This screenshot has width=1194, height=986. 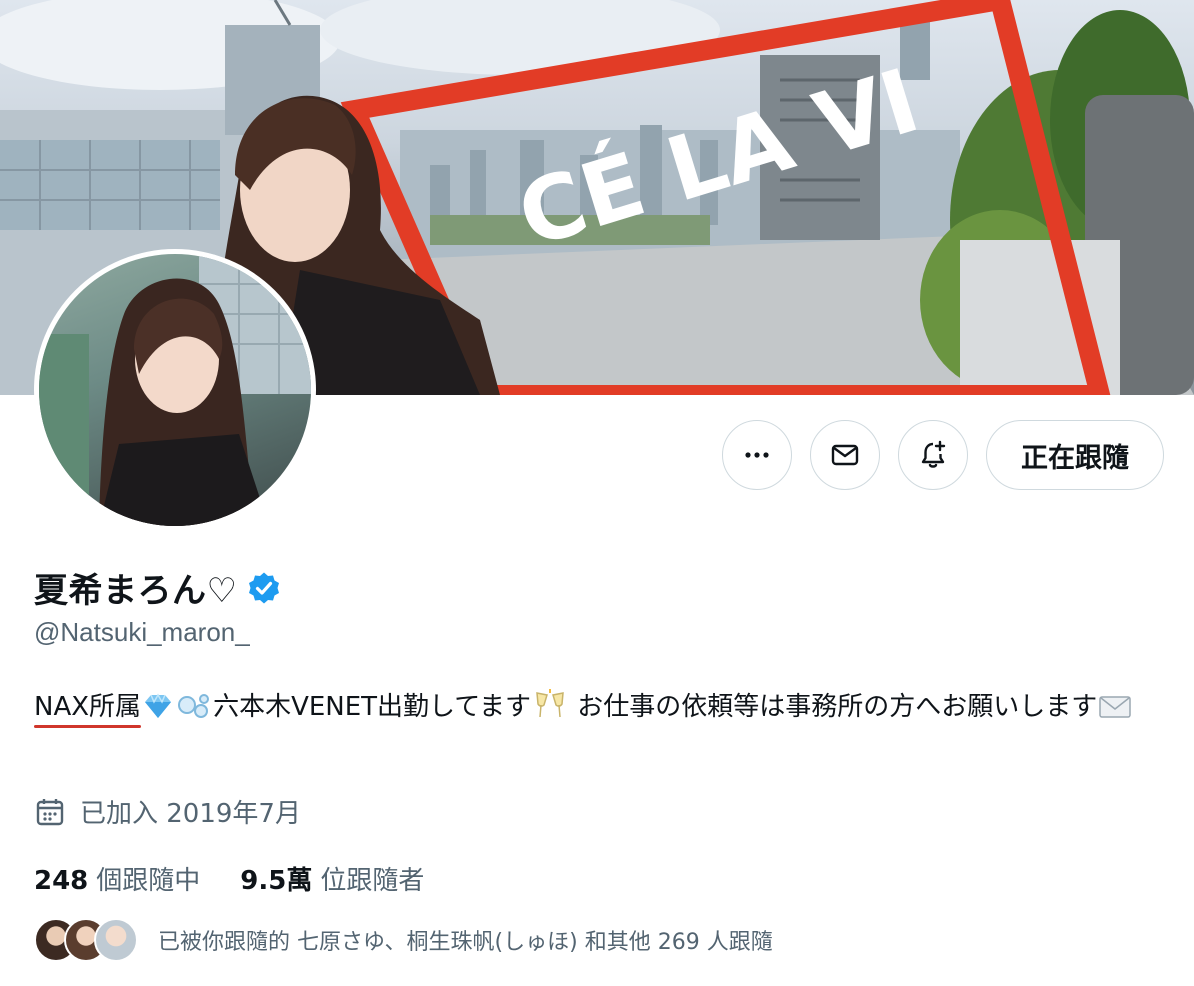 What do you see at coordinates (158, 705) in the screenshot?
I see `gem-icon` at bounding box center [158, 705].